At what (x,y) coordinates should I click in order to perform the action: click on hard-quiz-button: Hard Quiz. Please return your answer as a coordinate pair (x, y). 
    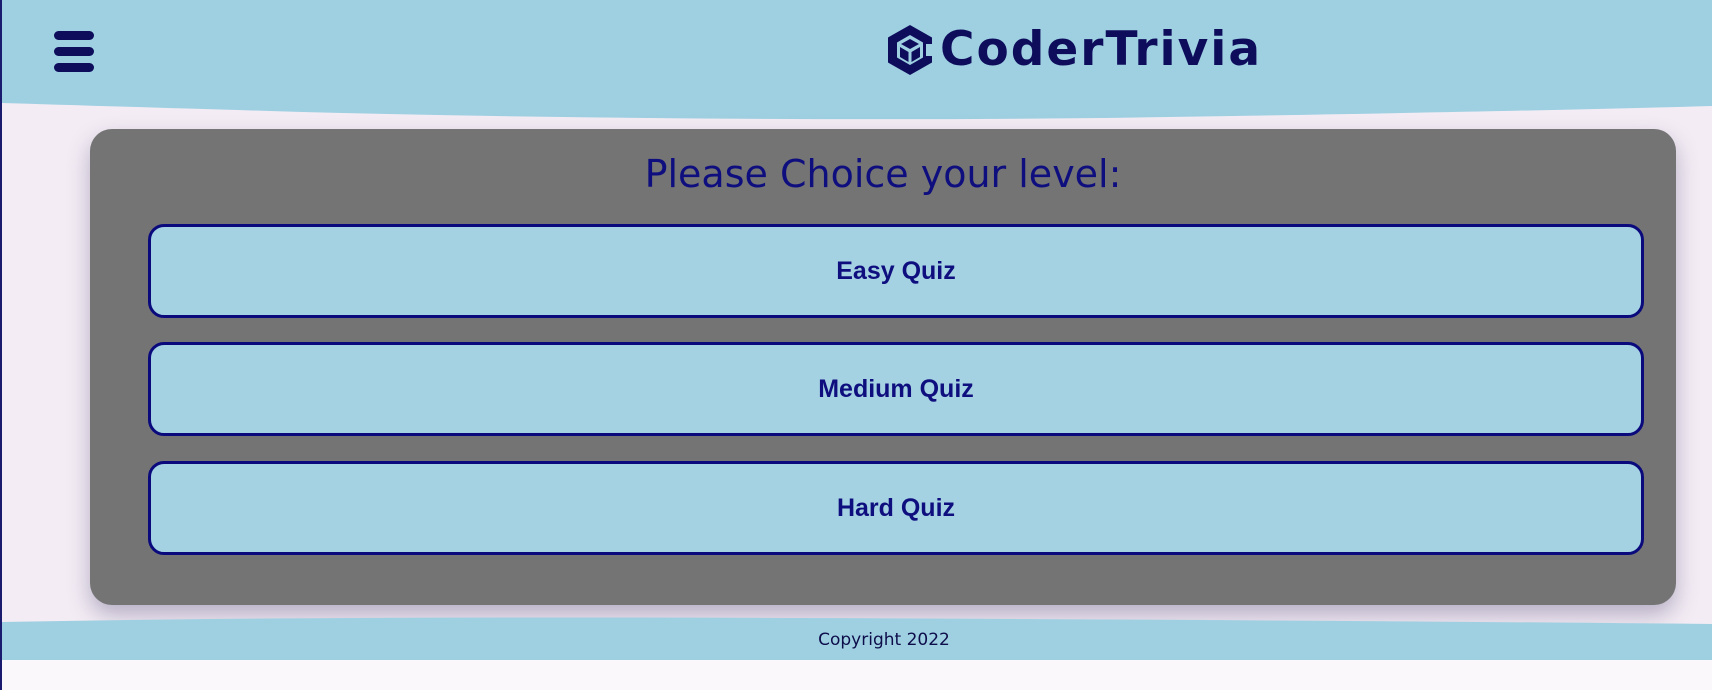
    Looking at the image, I should click on (896, 508).